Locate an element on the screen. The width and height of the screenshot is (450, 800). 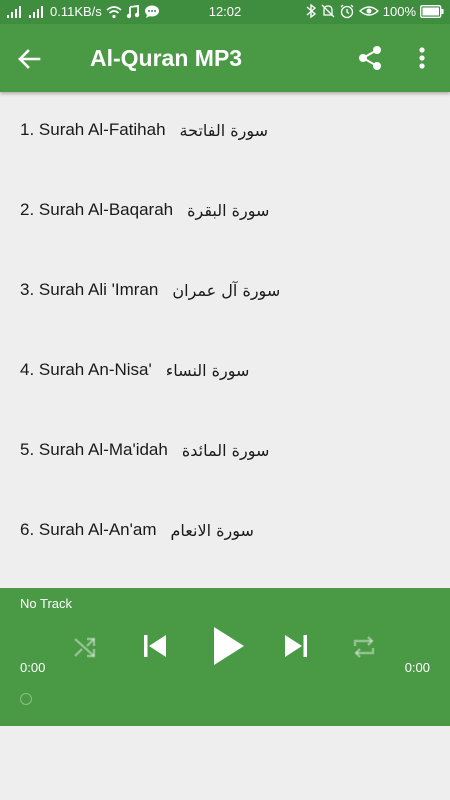
status-right: 100% is located at coordinates (374, 11).